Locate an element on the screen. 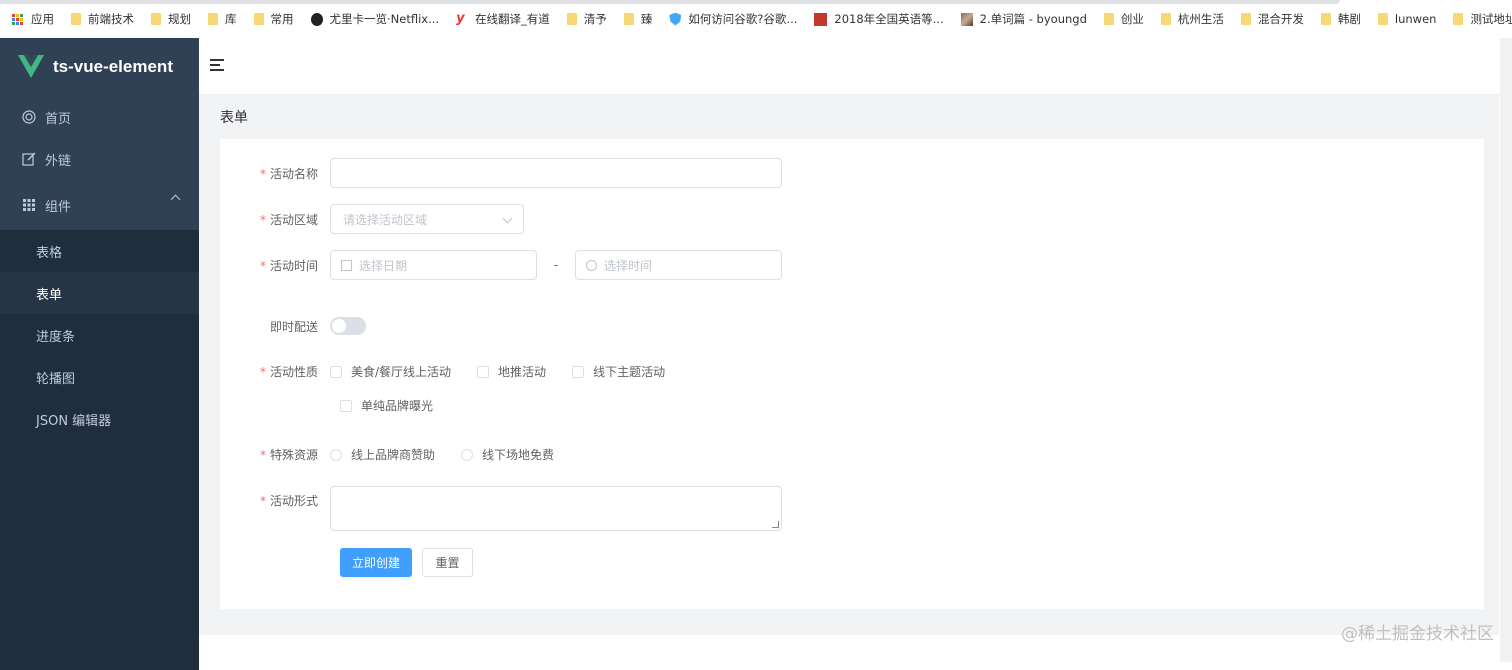 The width and height of the screenshot is (1512, 670). checkbox-label: 地推活动 is located at coordinates (522, 372).